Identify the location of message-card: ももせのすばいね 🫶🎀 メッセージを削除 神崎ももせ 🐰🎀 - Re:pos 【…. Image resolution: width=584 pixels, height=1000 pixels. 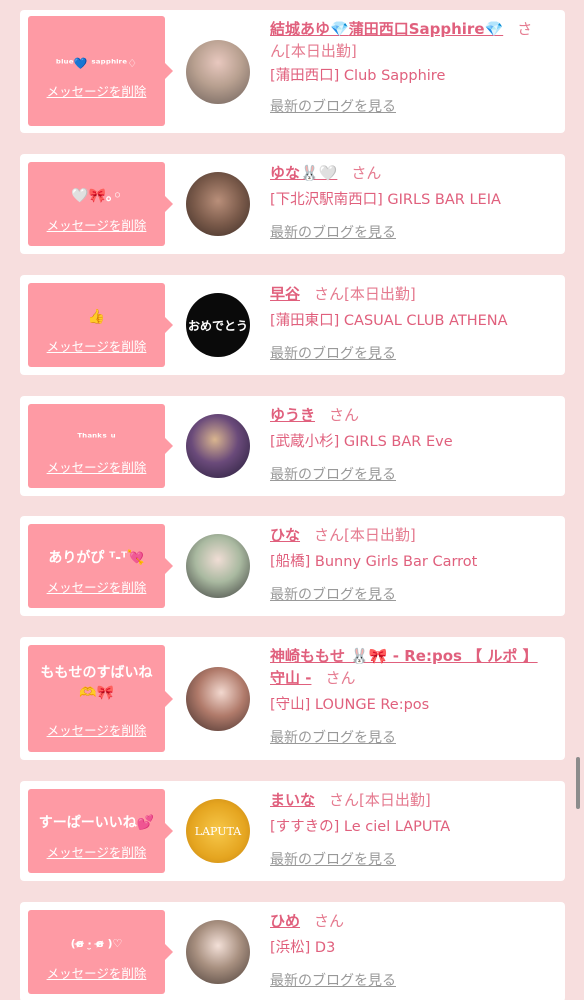
(292, 698).